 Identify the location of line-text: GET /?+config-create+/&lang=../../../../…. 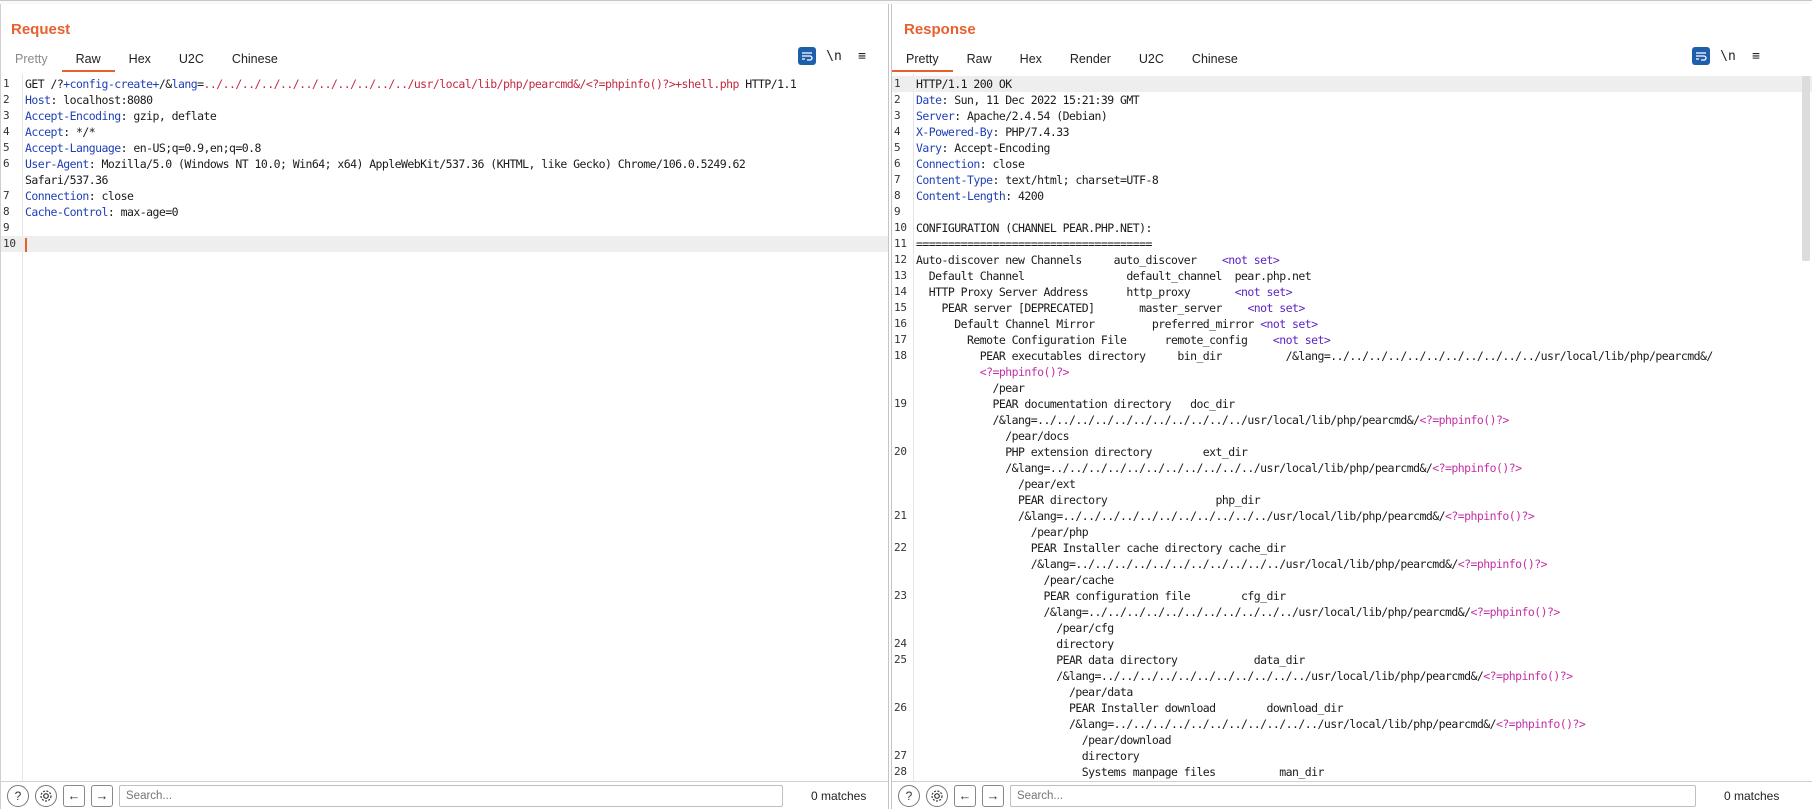
(411, 84).